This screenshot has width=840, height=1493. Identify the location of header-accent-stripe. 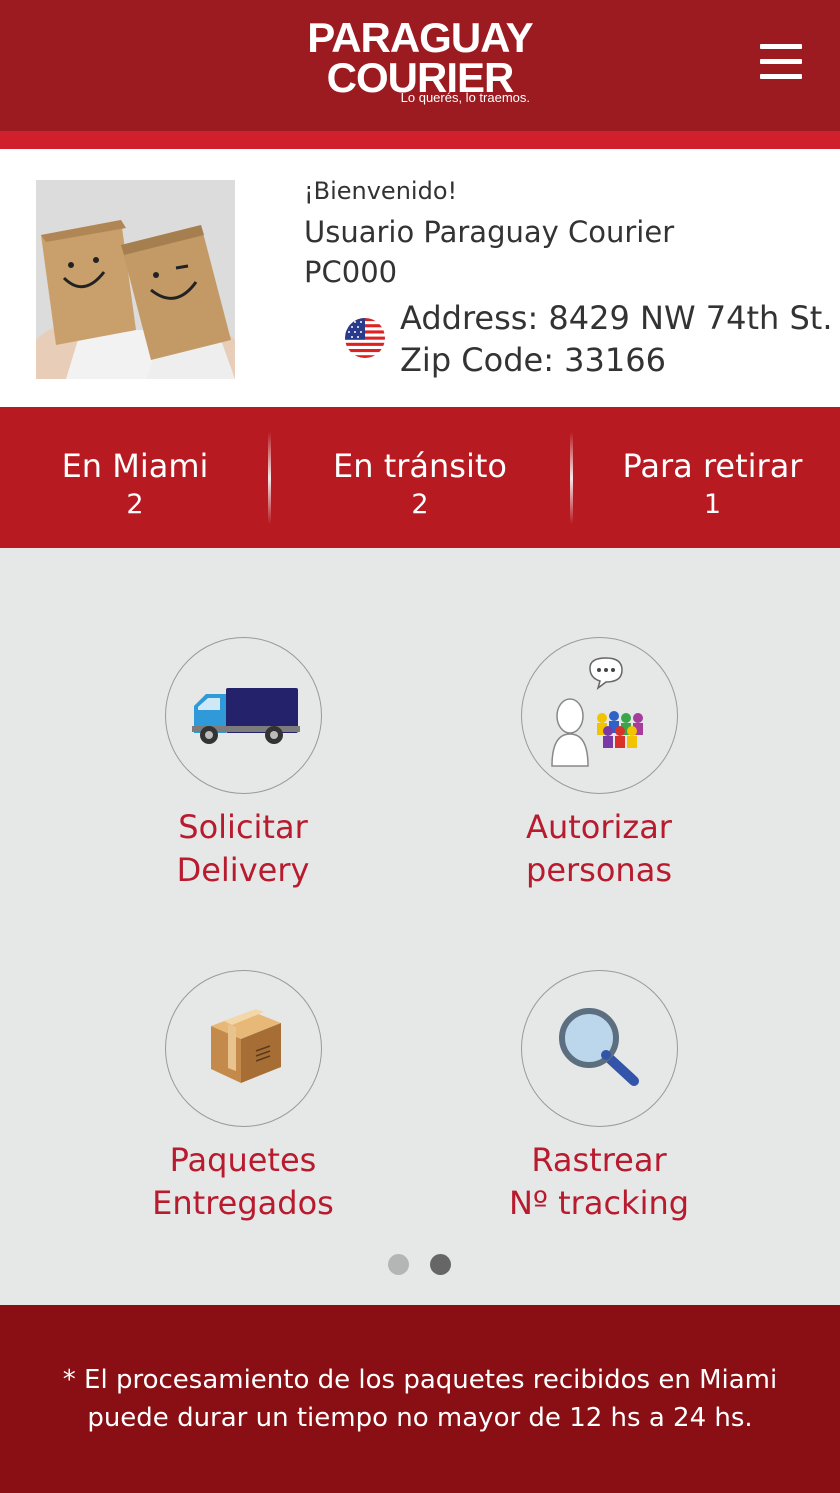
(420, 140).